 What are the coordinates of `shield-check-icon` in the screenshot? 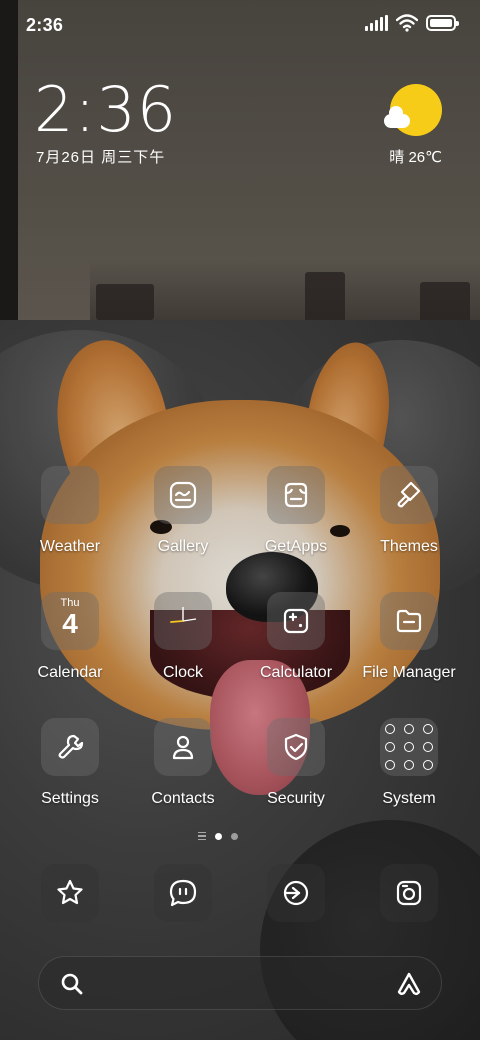 It's located at (296, 747).